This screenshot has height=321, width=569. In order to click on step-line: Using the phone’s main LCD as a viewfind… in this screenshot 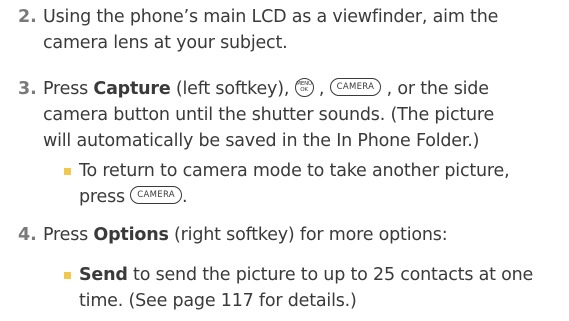, I will do `click(271, 17)`.